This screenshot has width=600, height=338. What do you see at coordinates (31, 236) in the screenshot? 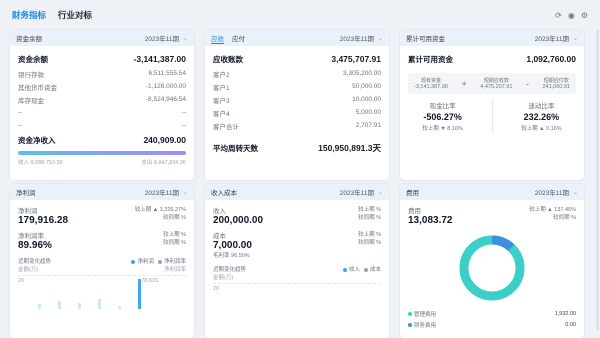
I see `profit-margin-label: 净利润率` at bounding box center [31, 236].